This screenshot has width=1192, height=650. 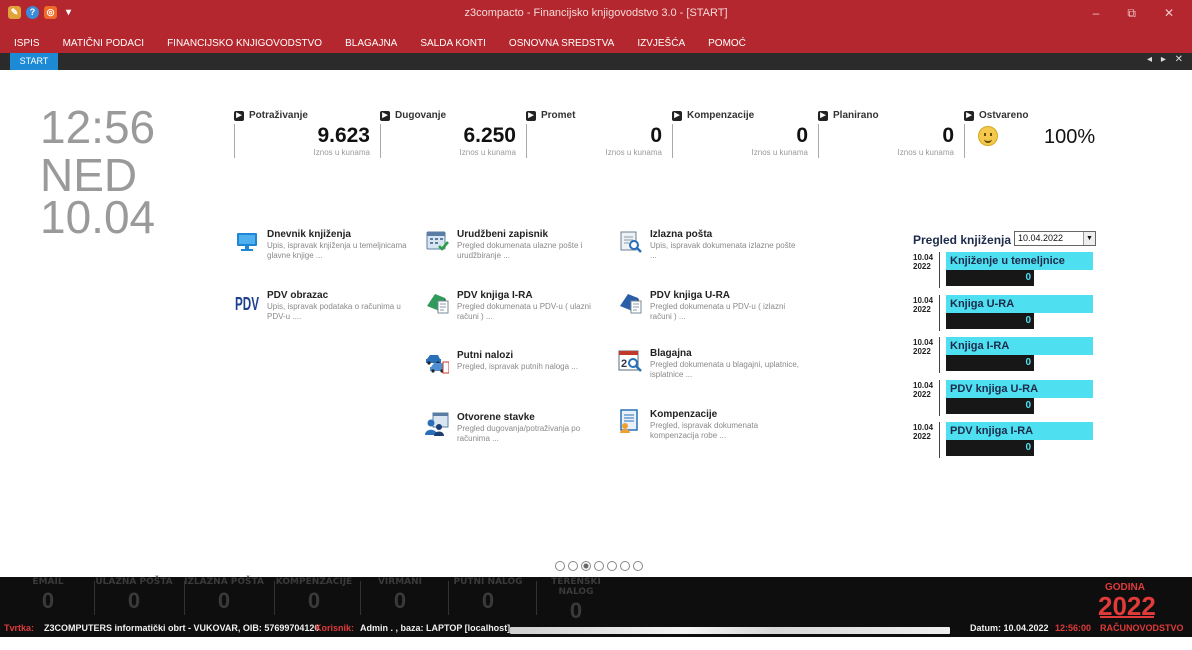 I want to click on tile-title: Kompenzacije, so click(x=684, y=414).